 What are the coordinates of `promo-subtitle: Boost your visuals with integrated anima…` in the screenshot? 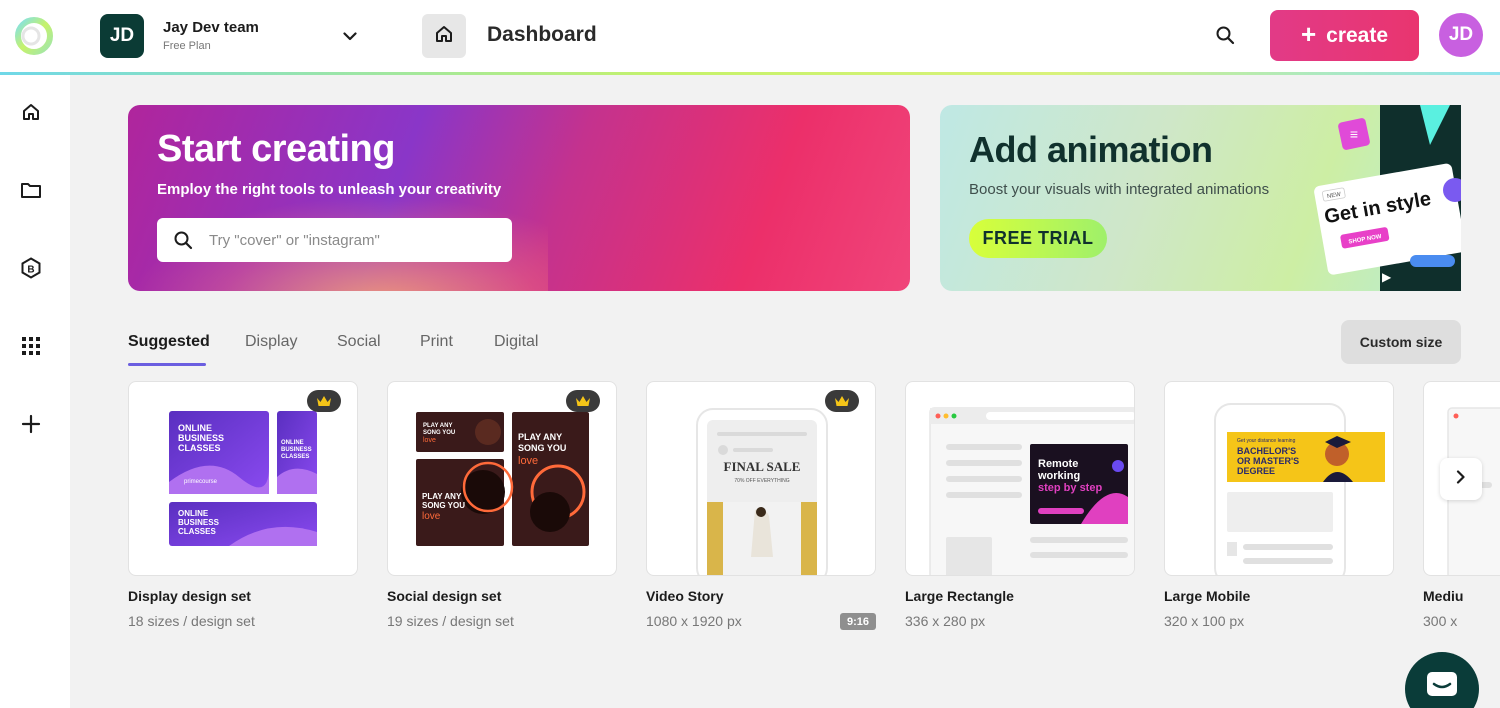 It's located at (1119, 189).